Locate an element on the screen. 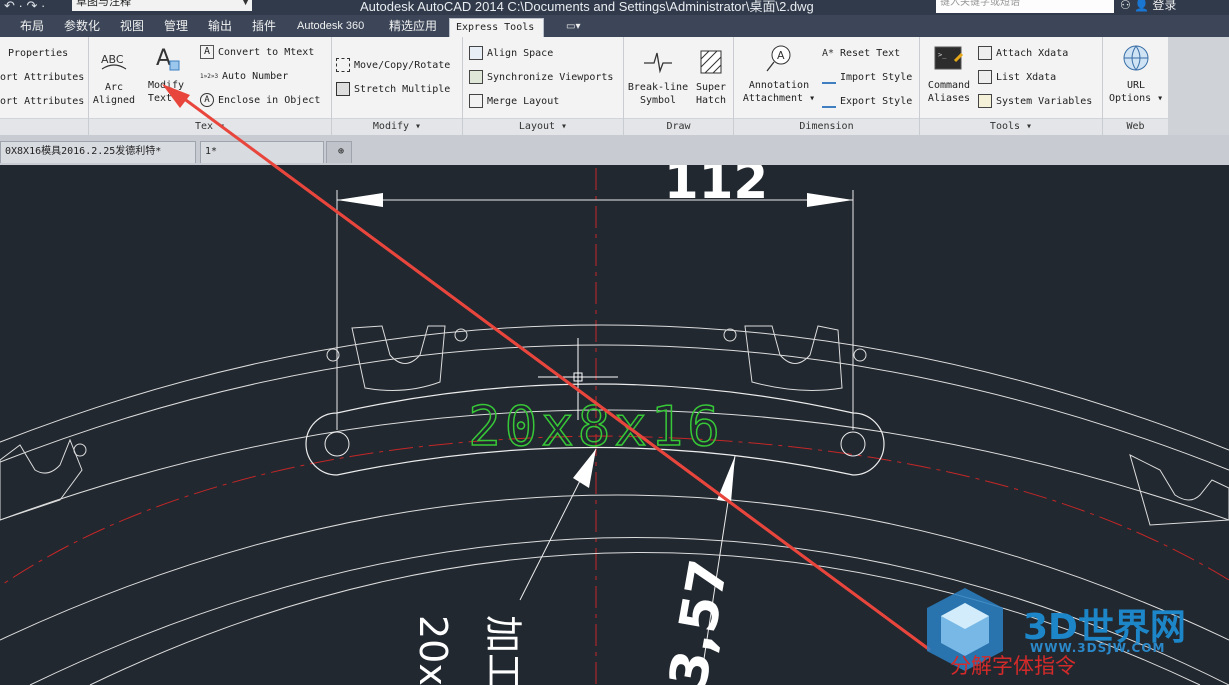  annotation-arrow-head is located at coordinates (176, 96).